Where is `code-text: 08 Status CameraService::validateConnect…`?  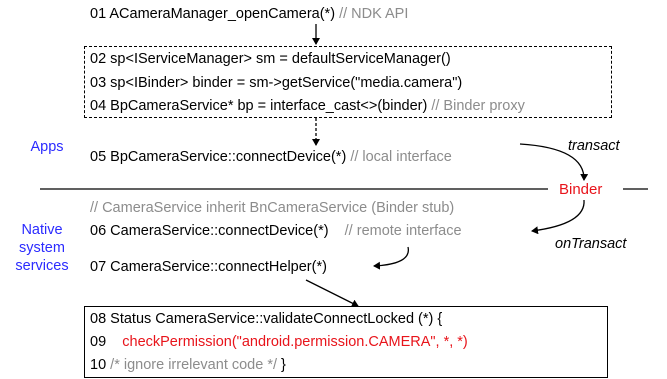 code-text: 08 Status CameraService::validateConnect… is located at coordinates (266, 319).